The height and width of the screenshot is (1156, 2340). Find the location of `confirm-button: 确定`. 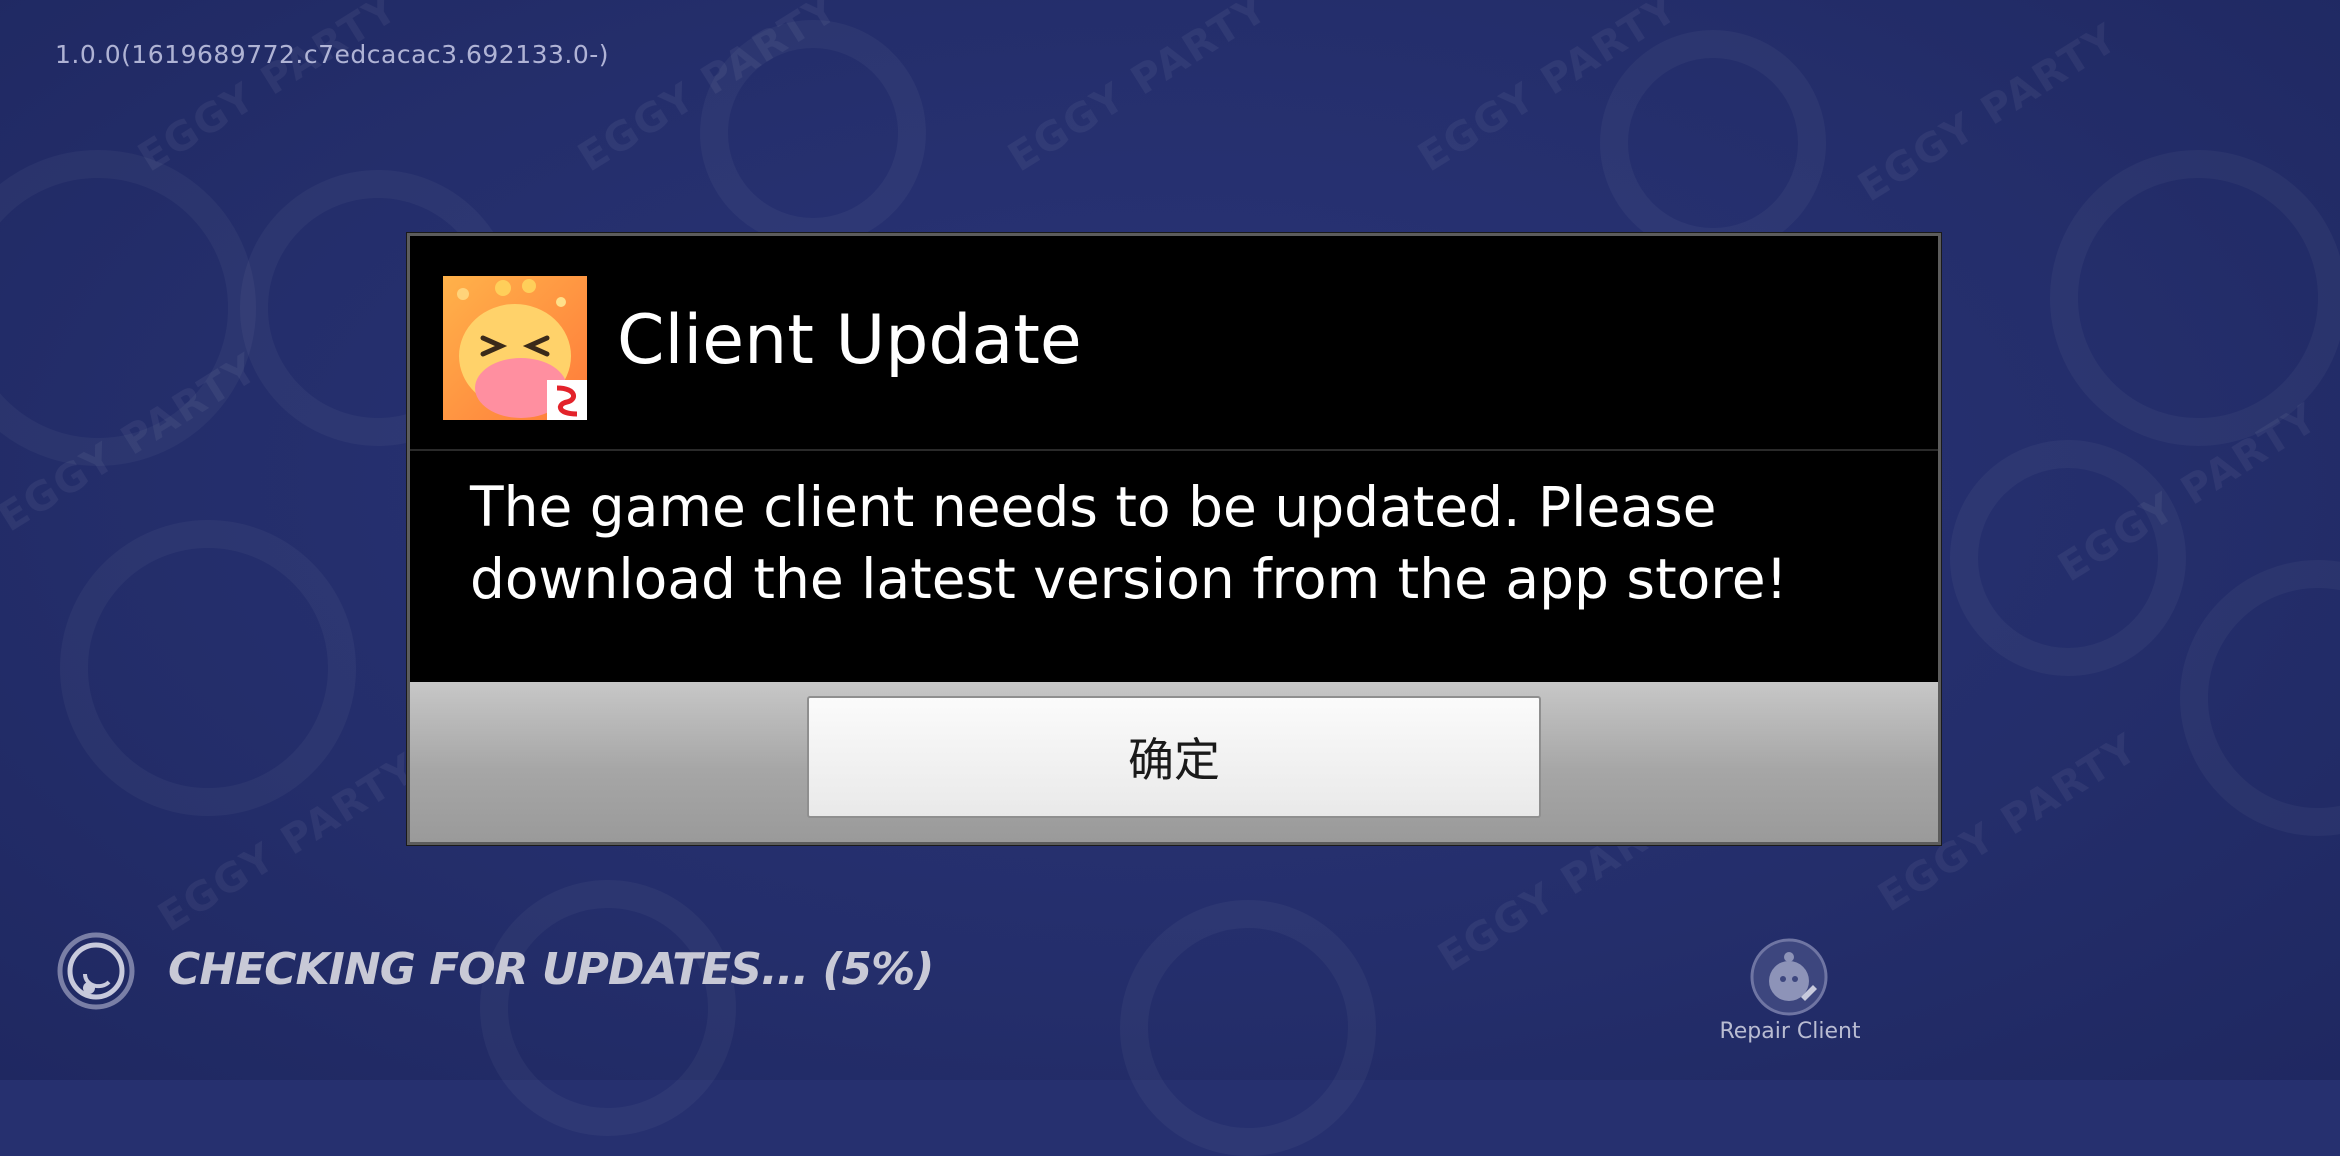

confirm-button: 确定 is located at coordinates (1174, 757).